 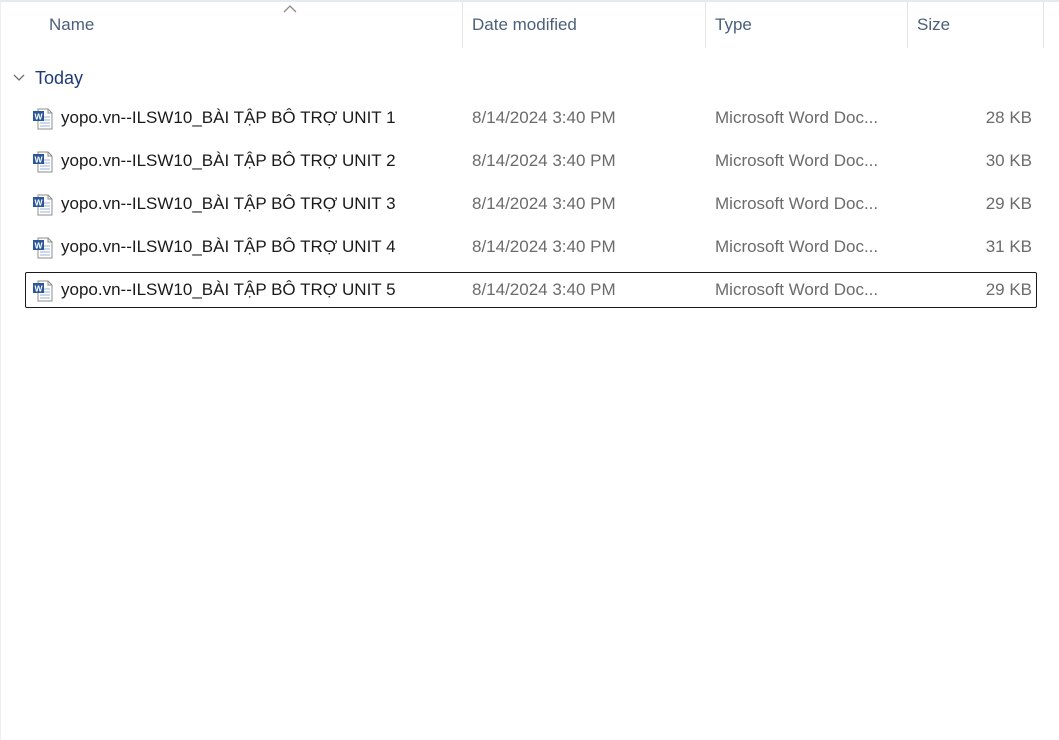 What do you see at coordinates (228, 289) in the screenshot?
I see `file-name: yopo.vn--ILSW10_BÀI TẬP BÔ TRỢ UNIT 5` at bounding box center [228, 289].